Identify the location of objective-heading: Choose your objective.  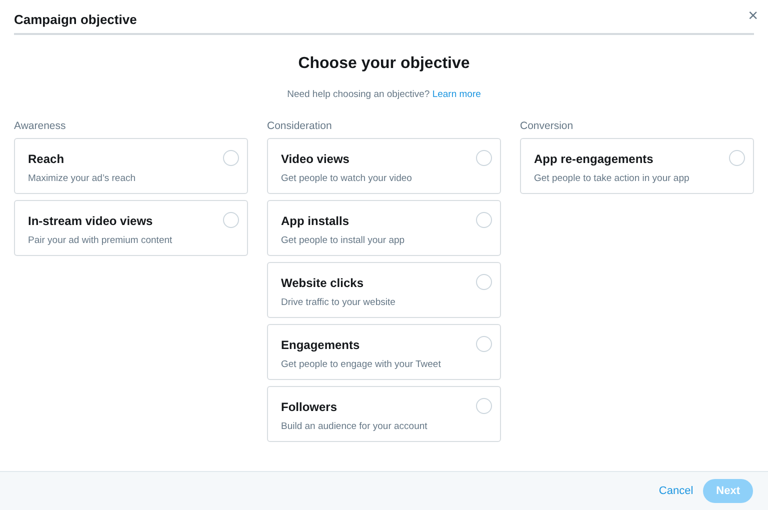
(384, 64).